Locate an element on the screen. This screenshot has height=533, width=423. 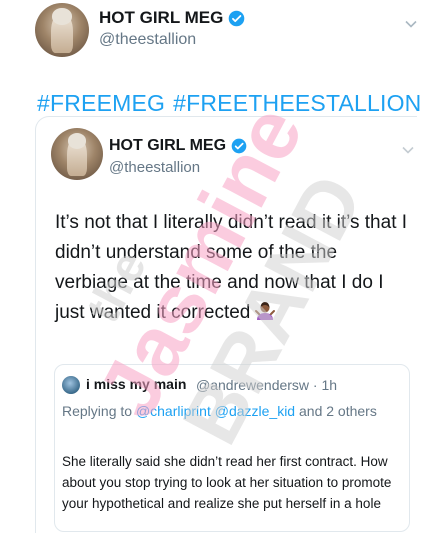
quoted-author-avatar is located at coordinates (77, 154).